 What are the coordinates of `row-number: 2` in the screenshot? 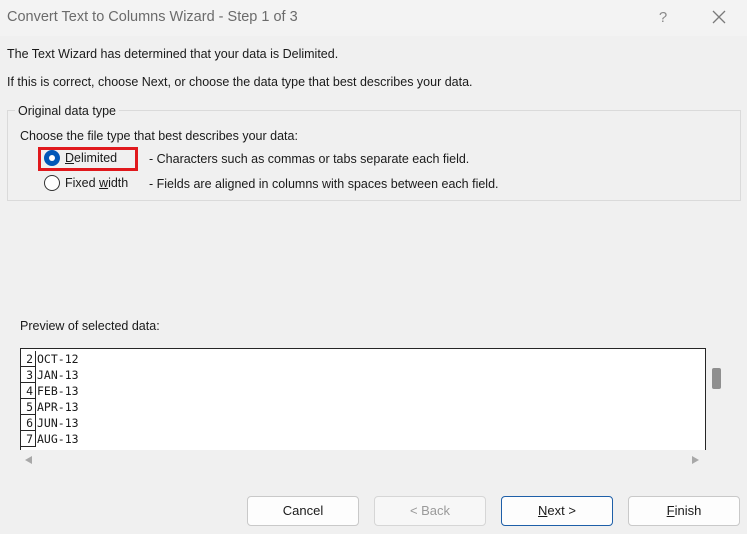 It's located at (28, 359).